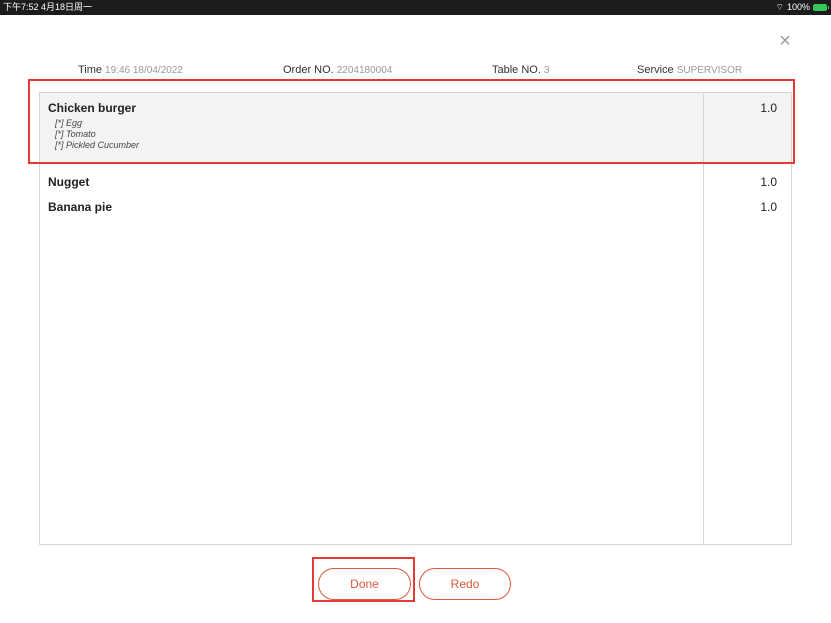  Describe the element at coordinates (655, 70) in the screenshot. I see `service-label: Service` at that location.